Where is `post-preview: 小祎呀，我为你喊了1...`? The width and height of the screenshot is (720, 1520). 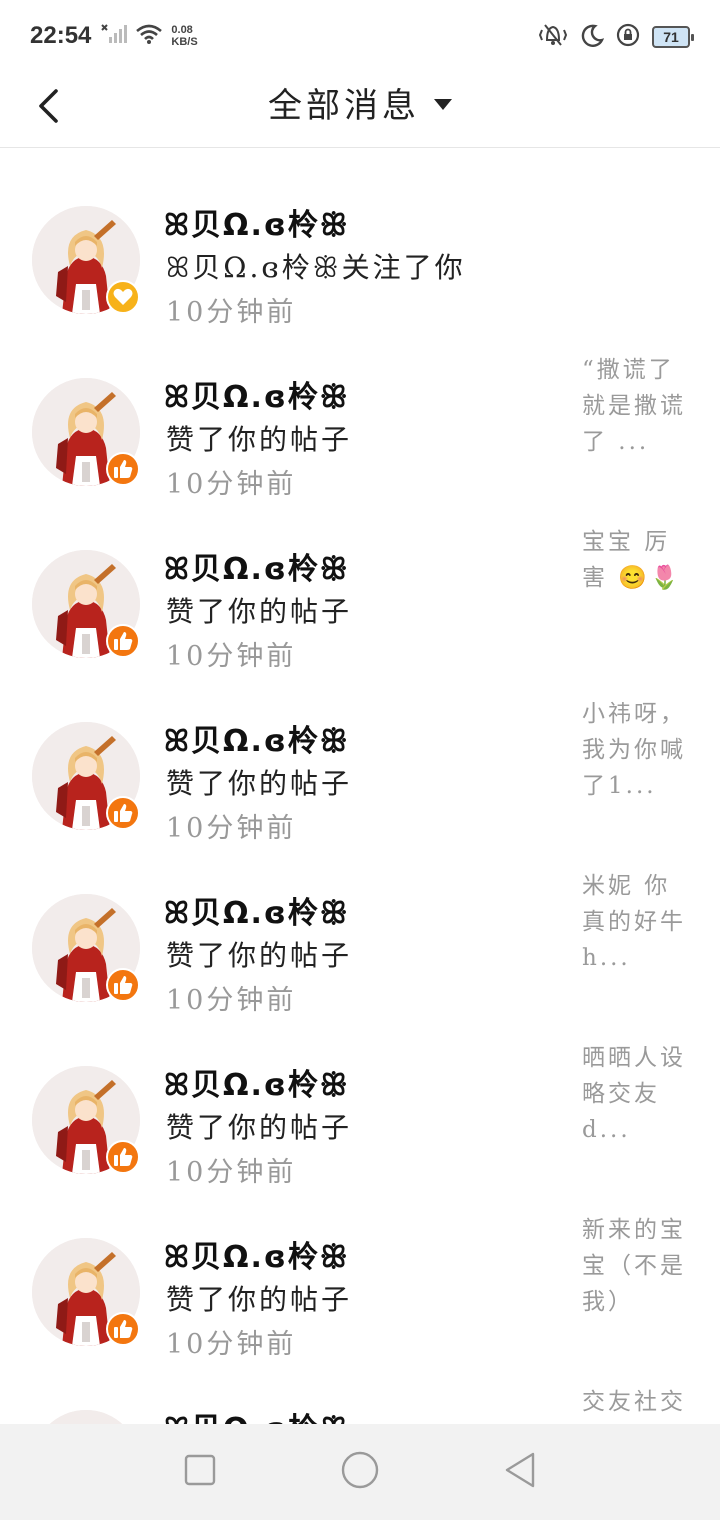
post-preview: 小祎呀，我为你喊了1... is located at coordinates (638, 750).